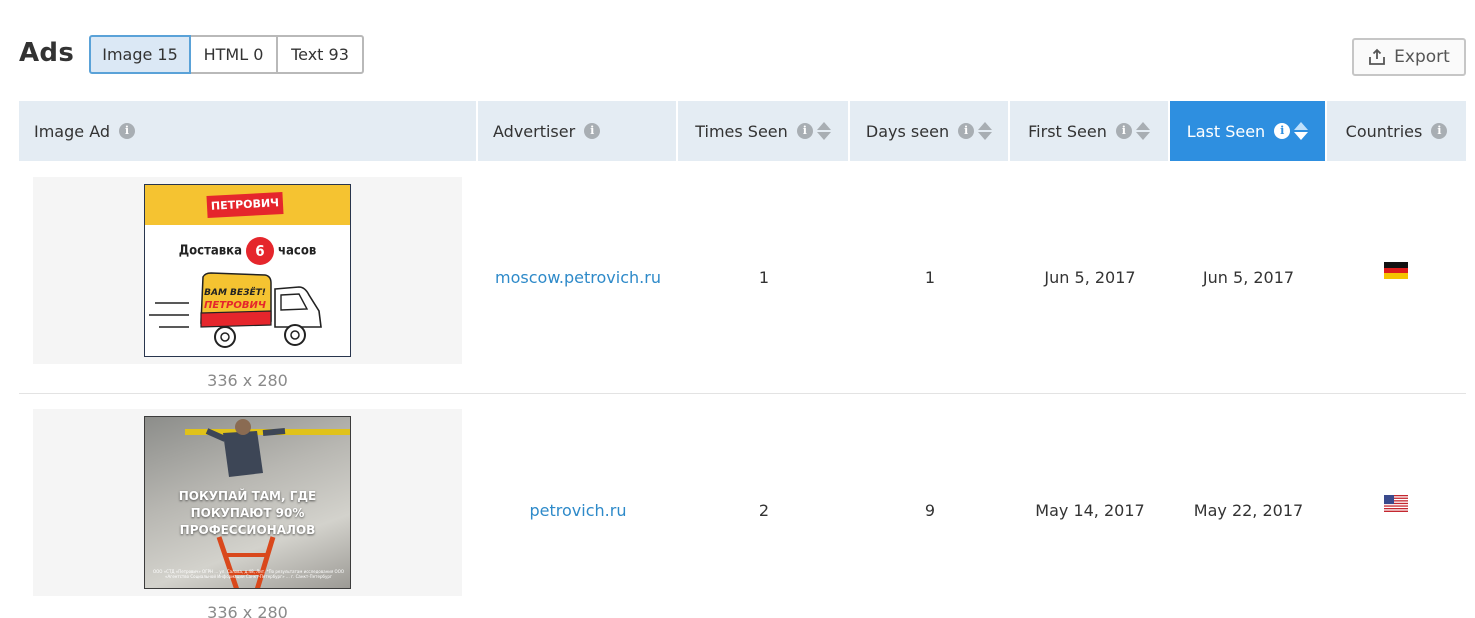 This screenshot has width=1475, height=618. What do you see at coordinates (140, 54) in the screenshot?
I see `tab-image: Image 15` at bounding box center [140, 54].